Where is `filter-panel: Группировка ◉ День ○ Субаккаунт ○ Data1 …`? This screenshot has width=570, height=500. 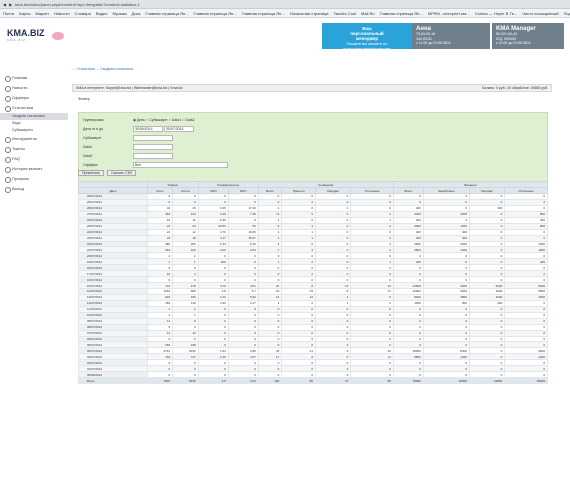 filter-panel: Группировка ◉ День ○ Субаккаунт ○ Data1 … is located at coordinates (313, 149).